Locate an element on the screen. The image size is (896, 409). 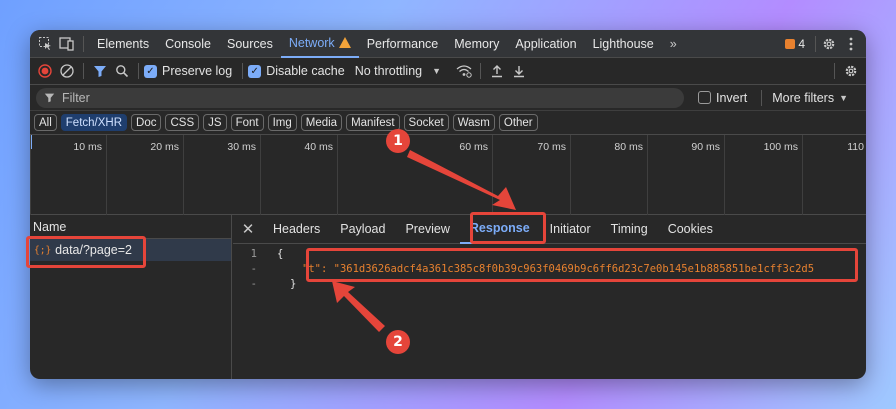
more-filters-chevron-down-icon: ▼ is located at coordinates (844, 97).